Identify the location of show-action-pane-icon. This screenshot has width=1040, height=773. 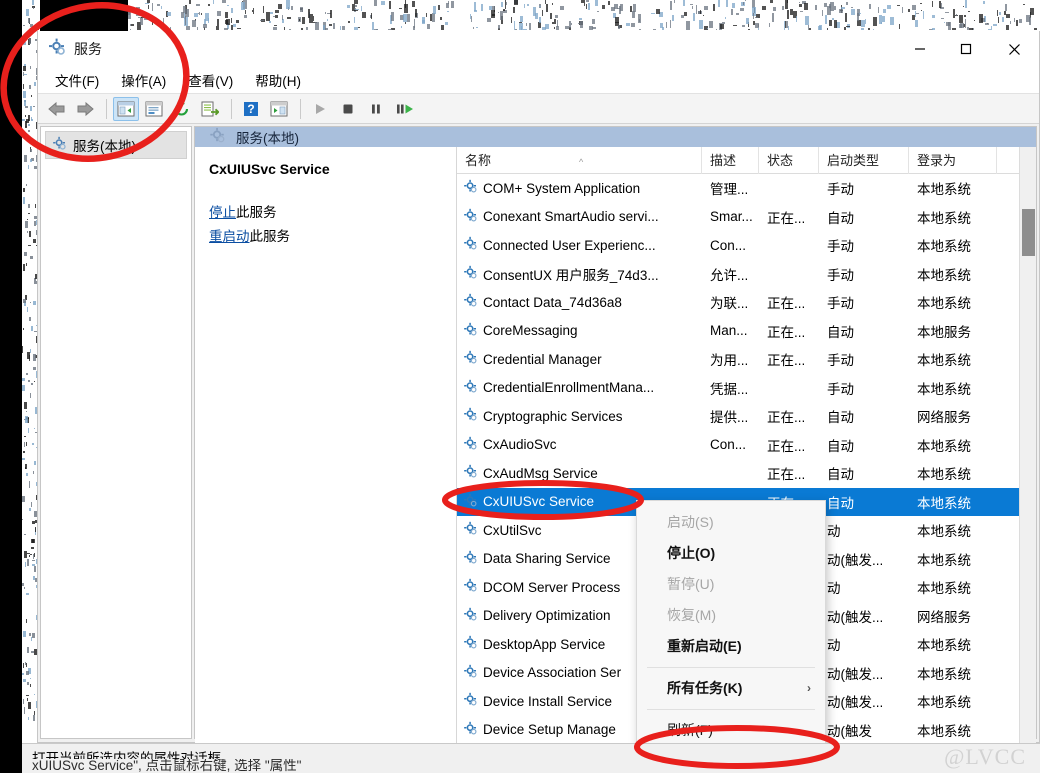
(279, 109).